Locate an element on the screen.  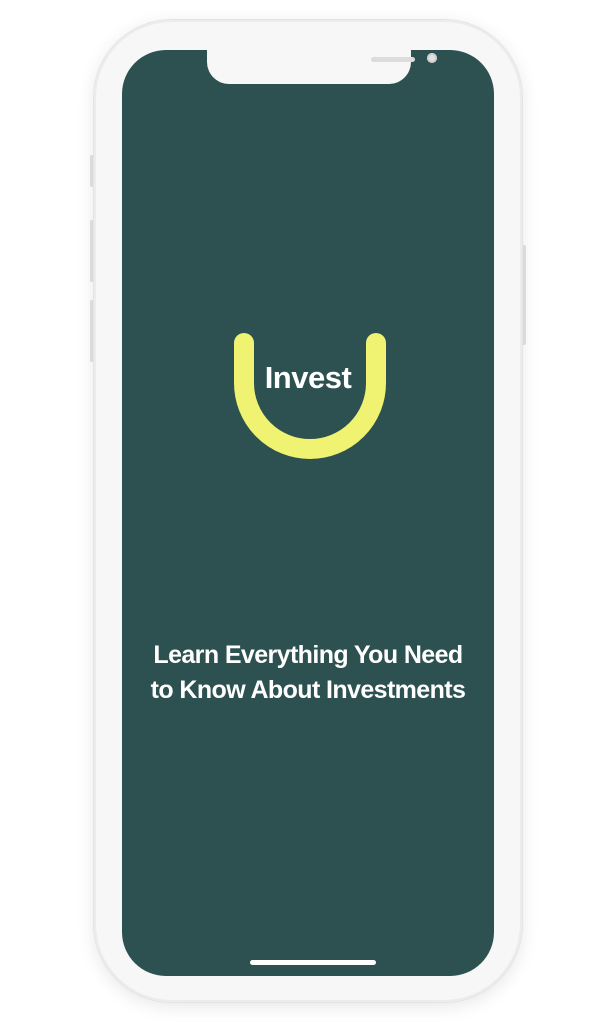
front-camera-icon is located at coordinates (432, 58).